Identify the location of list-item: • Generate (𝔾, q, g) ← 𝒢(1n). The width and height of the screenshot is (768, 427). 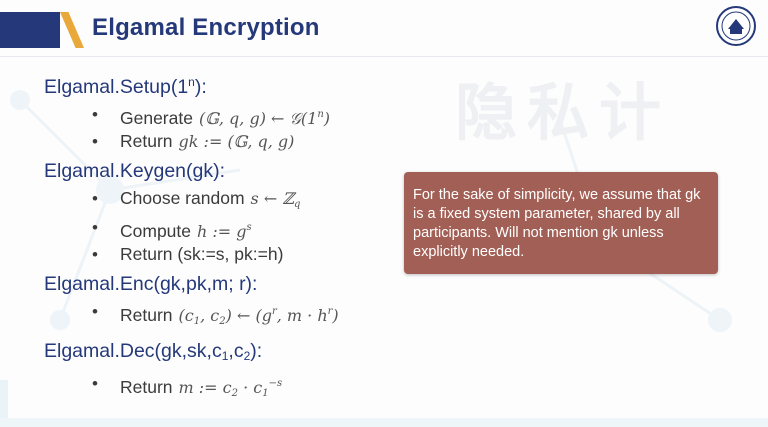
(211, 116).